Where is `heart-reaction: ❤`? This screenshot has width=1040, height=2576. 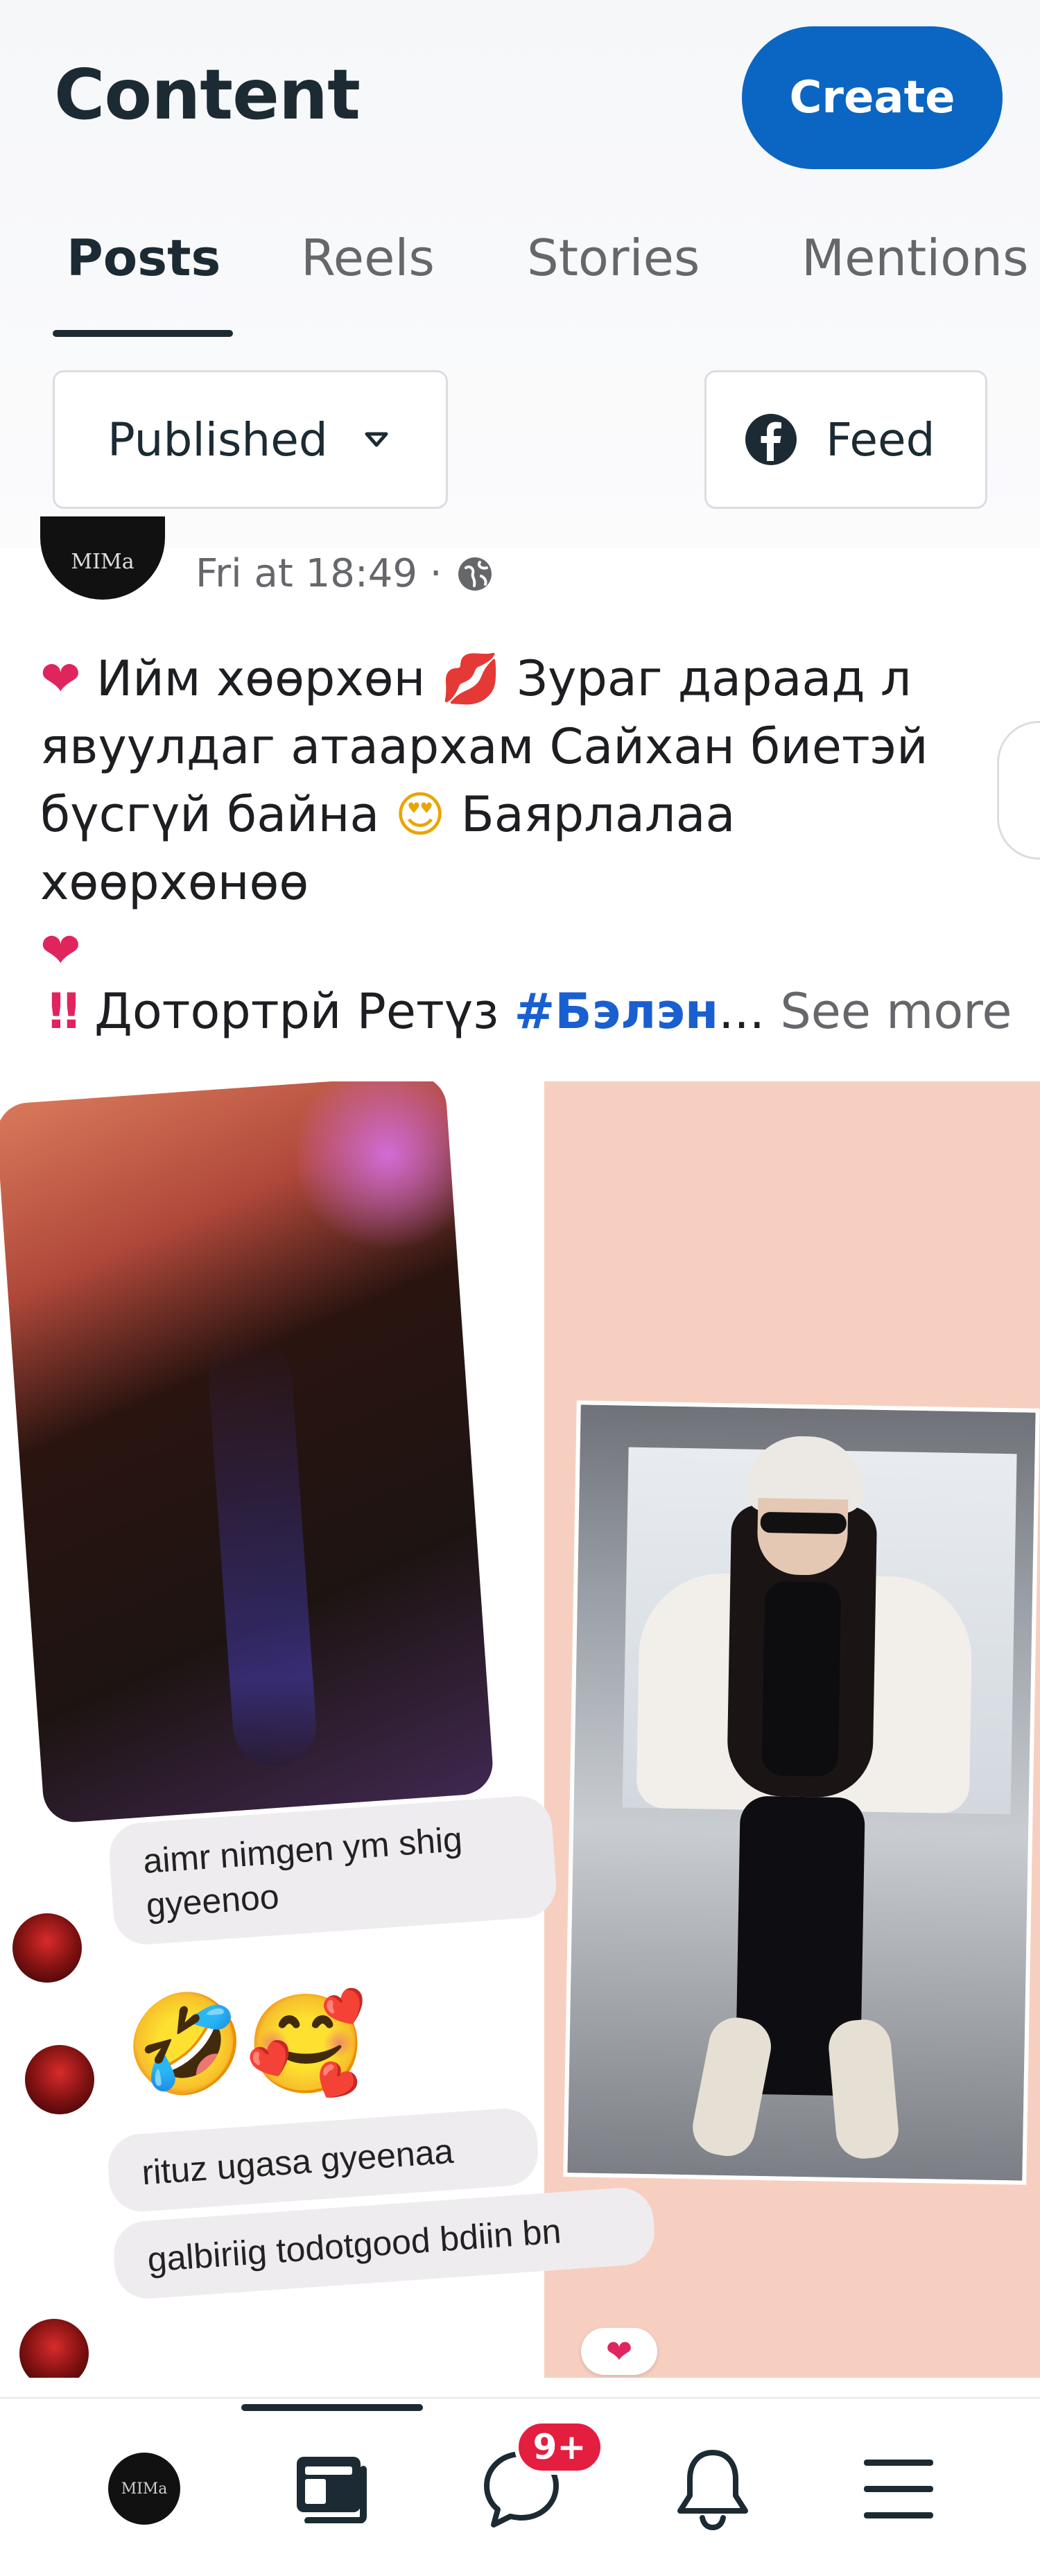
heart-reaction: ❤ is located at coordinates (619, 2351).